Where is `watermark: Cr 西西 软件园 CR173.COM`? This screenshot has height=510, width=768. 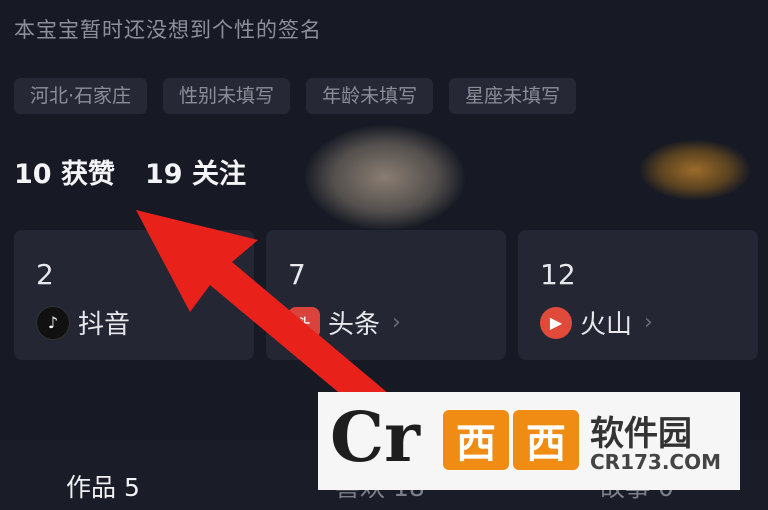 watermark: Cr 西西 软件园 CR173.COM is located at coordinates (529, 441).